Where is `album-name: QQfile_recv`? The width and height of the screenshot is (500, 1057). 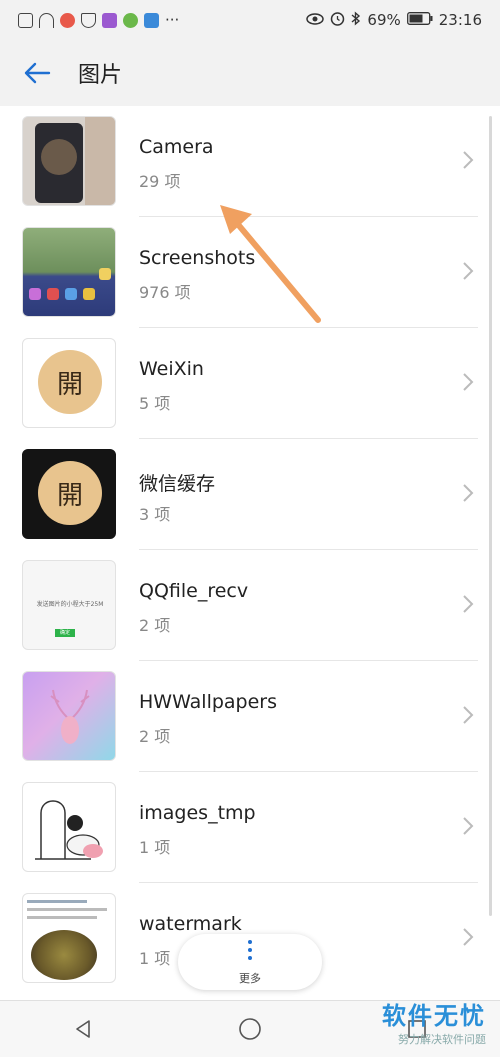
album-name: QQfile_recv is located at coordinates (194, 591).